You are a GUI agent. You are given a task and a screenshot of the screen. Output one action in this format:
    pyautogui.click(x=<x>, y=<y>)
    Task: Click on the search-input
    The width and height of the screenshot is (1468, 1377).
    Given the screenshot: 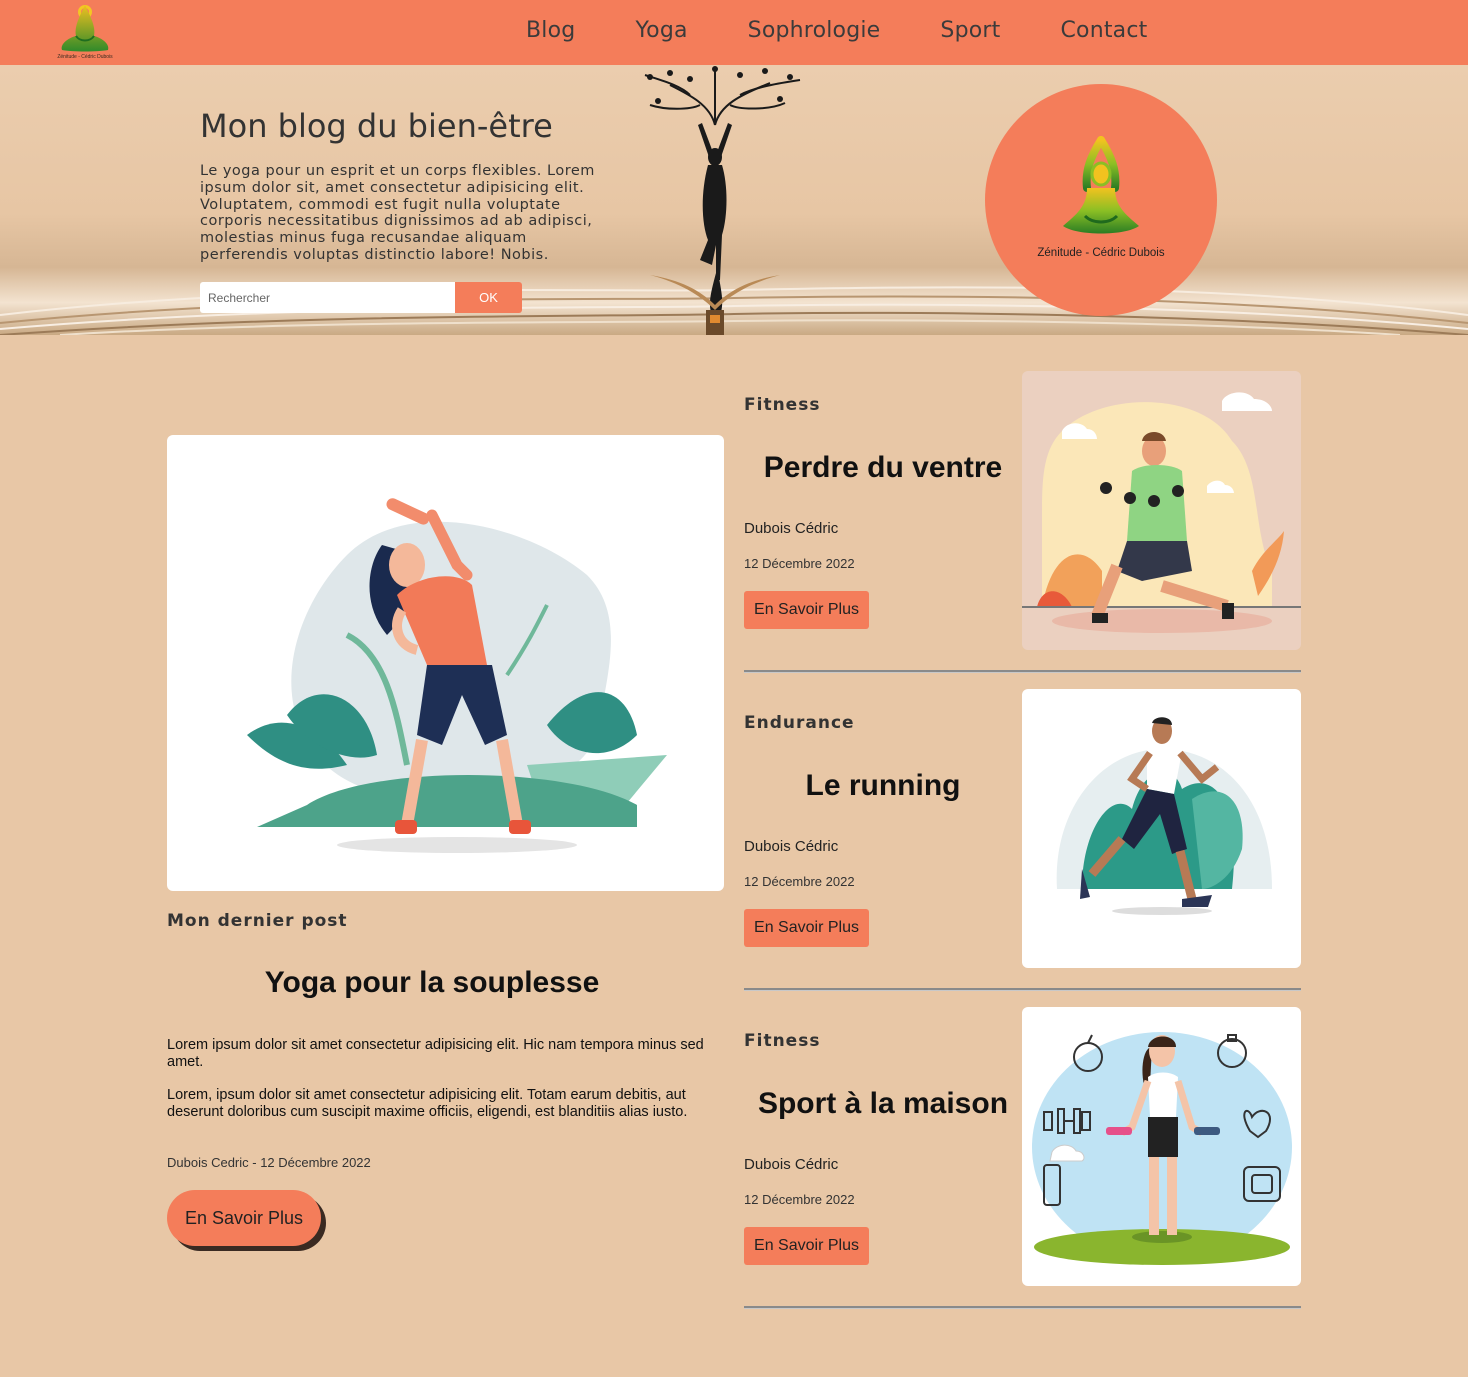 What is the action you would take?
    pyautogui.click(x=327, y=297)
    